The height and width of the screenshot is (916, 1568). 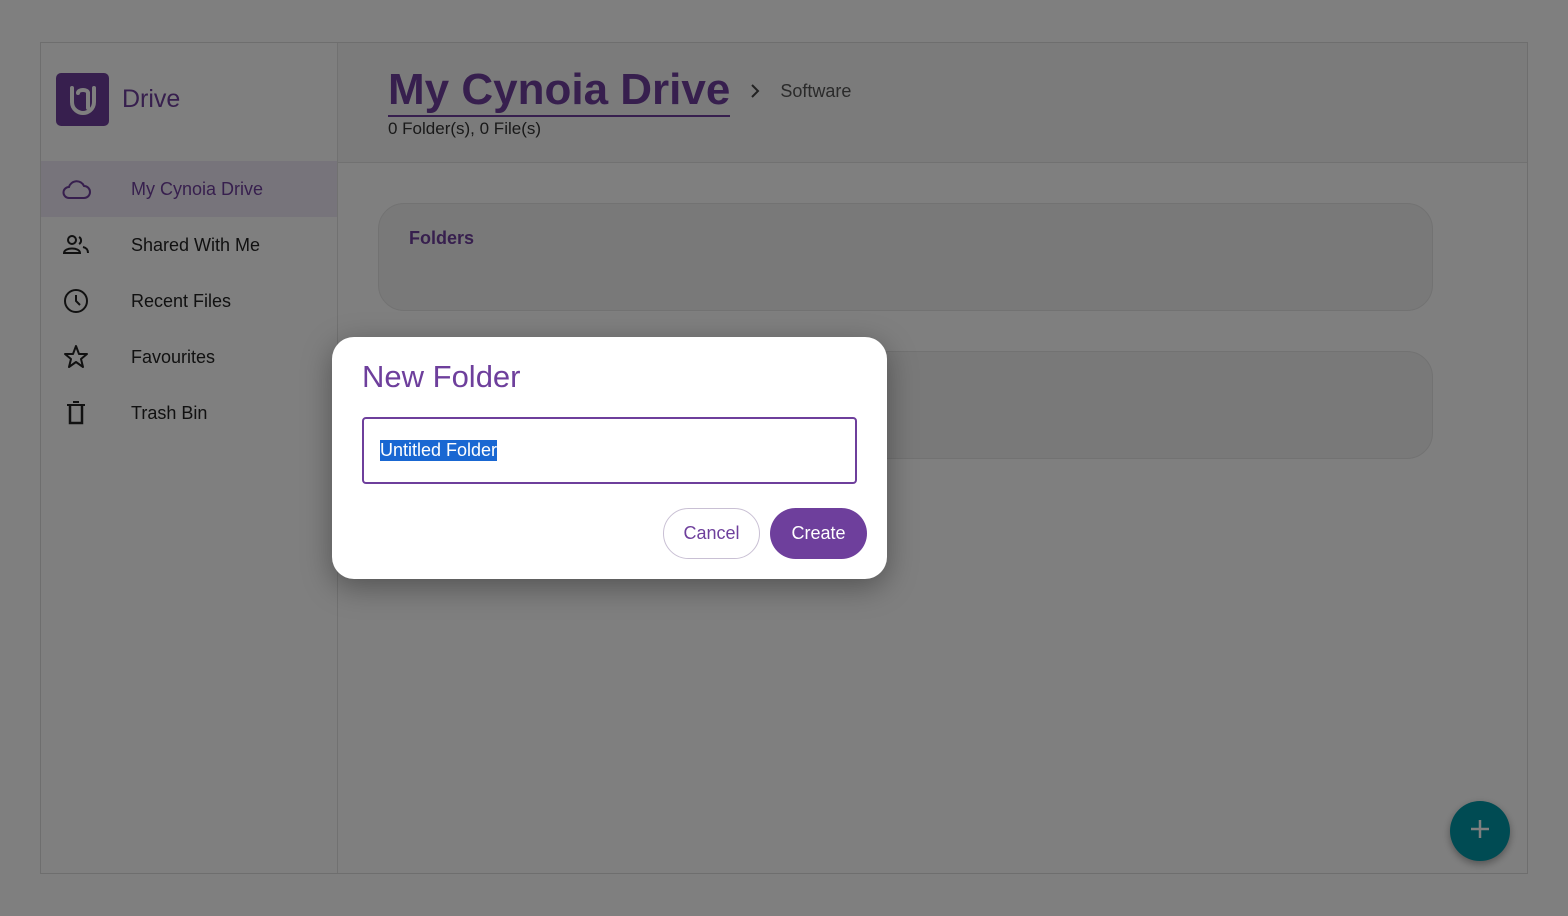 I want to click on new-folder-dialog: New Folder Cancel Create, so click(x=609, y=458).